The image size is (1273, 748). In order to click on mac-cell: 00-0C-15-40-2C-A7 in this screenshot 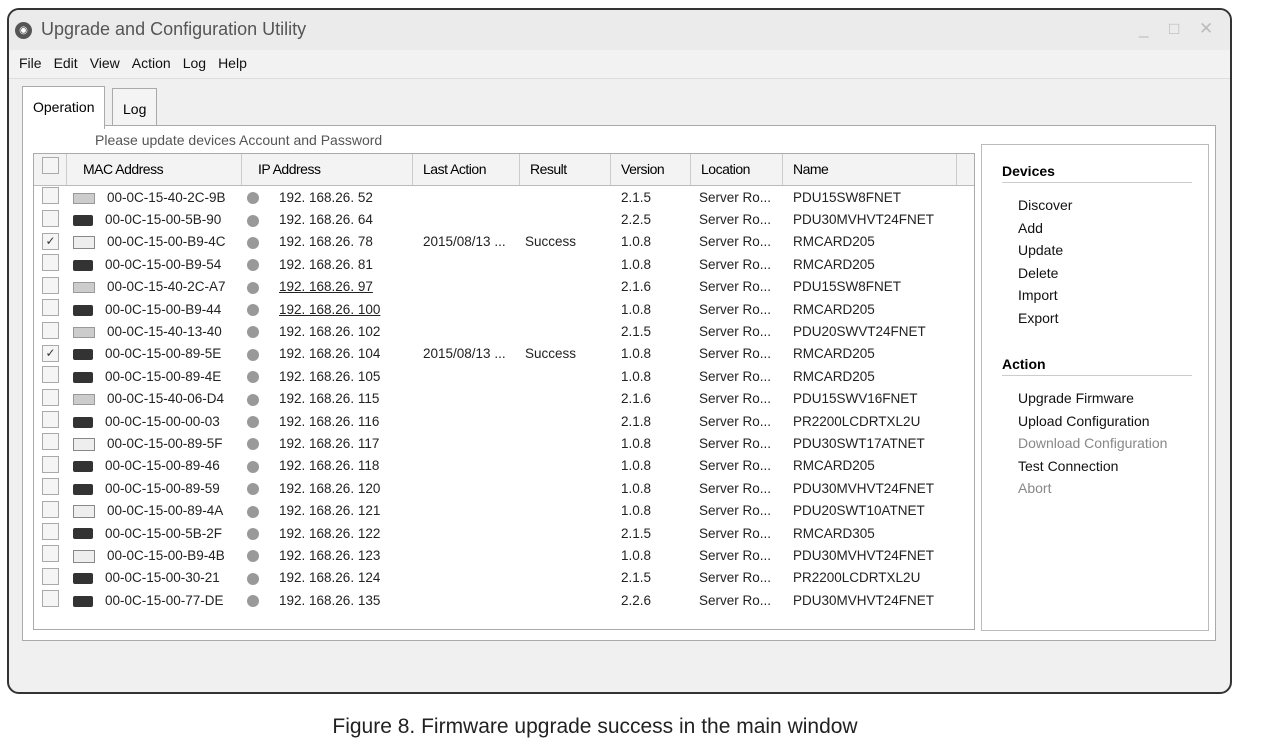, I will do `click(154, 286)`.